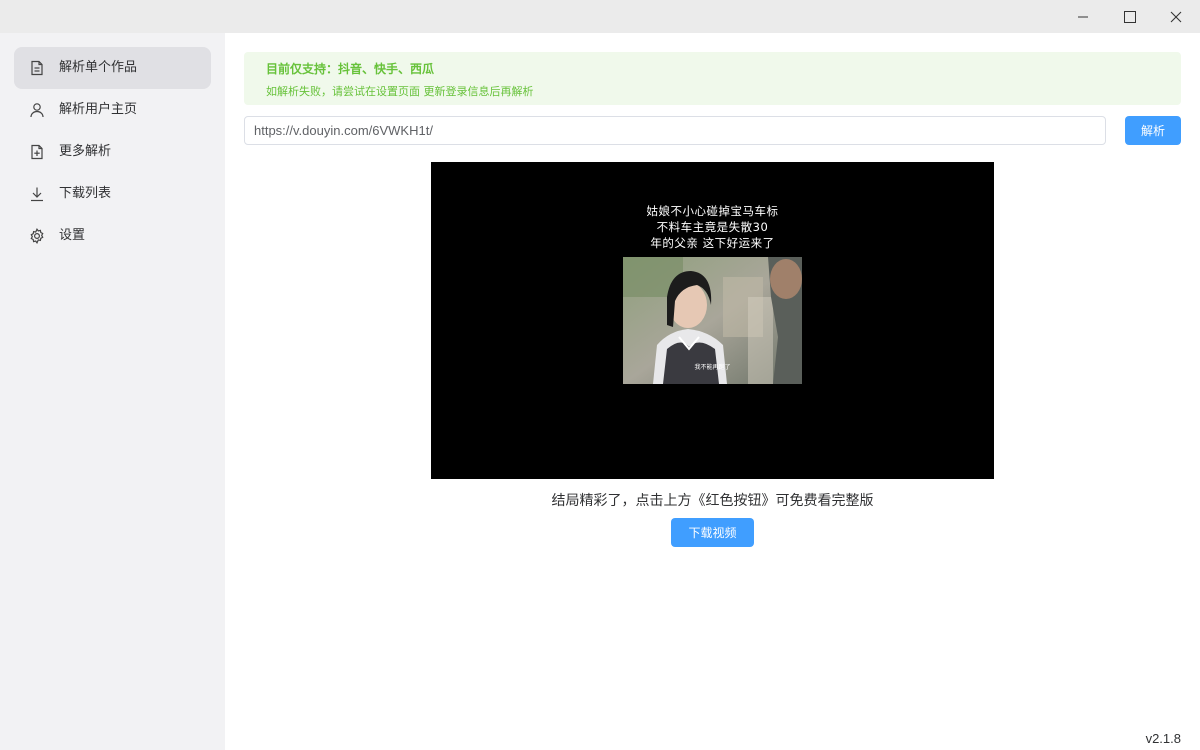 This screenshot has height=750, width=1200. I want to click on video-caption-line: 姑娘不小心碰掉宝马车标, so click(712, 211).